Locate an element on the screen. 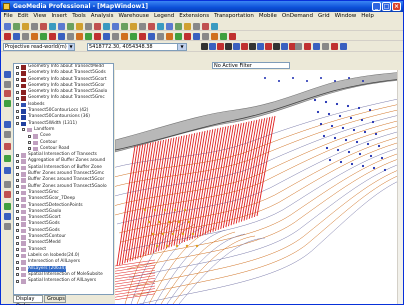 This screenshot has height=305, width=404. menu-warehouse: Warehouse is located at coordinates (134, 16).